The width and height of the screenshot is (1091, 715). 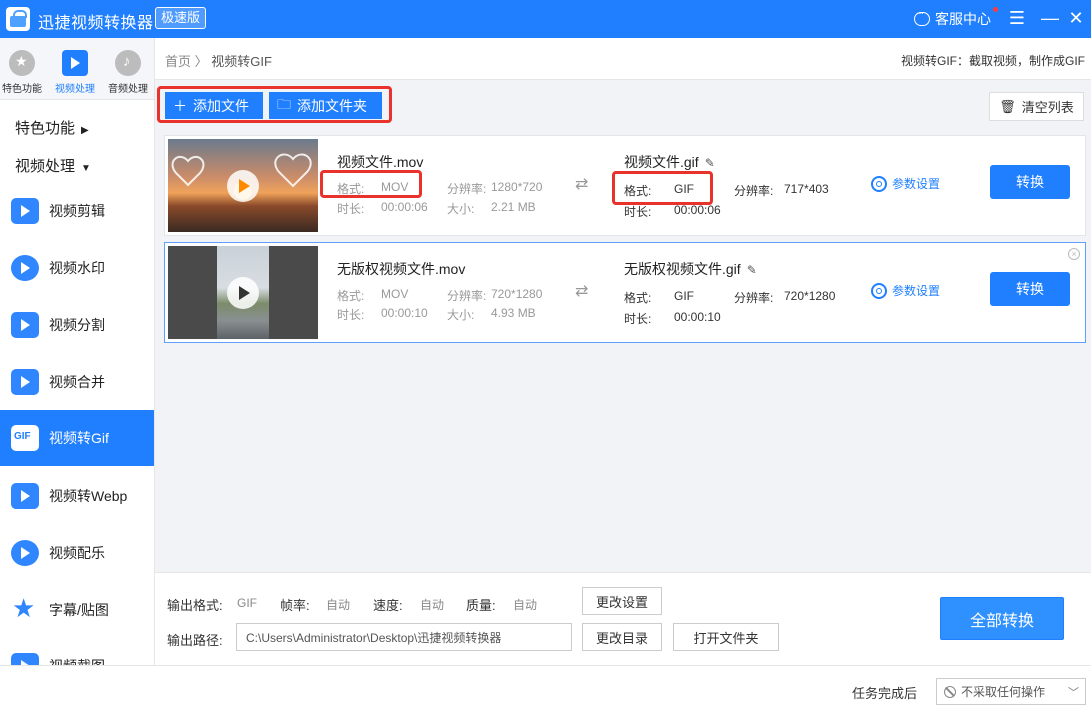 What do you see at coordinates (1074, 254) in the screenshot?
I see `remove-file-icon: ×` at bounding box center [1074, 254].